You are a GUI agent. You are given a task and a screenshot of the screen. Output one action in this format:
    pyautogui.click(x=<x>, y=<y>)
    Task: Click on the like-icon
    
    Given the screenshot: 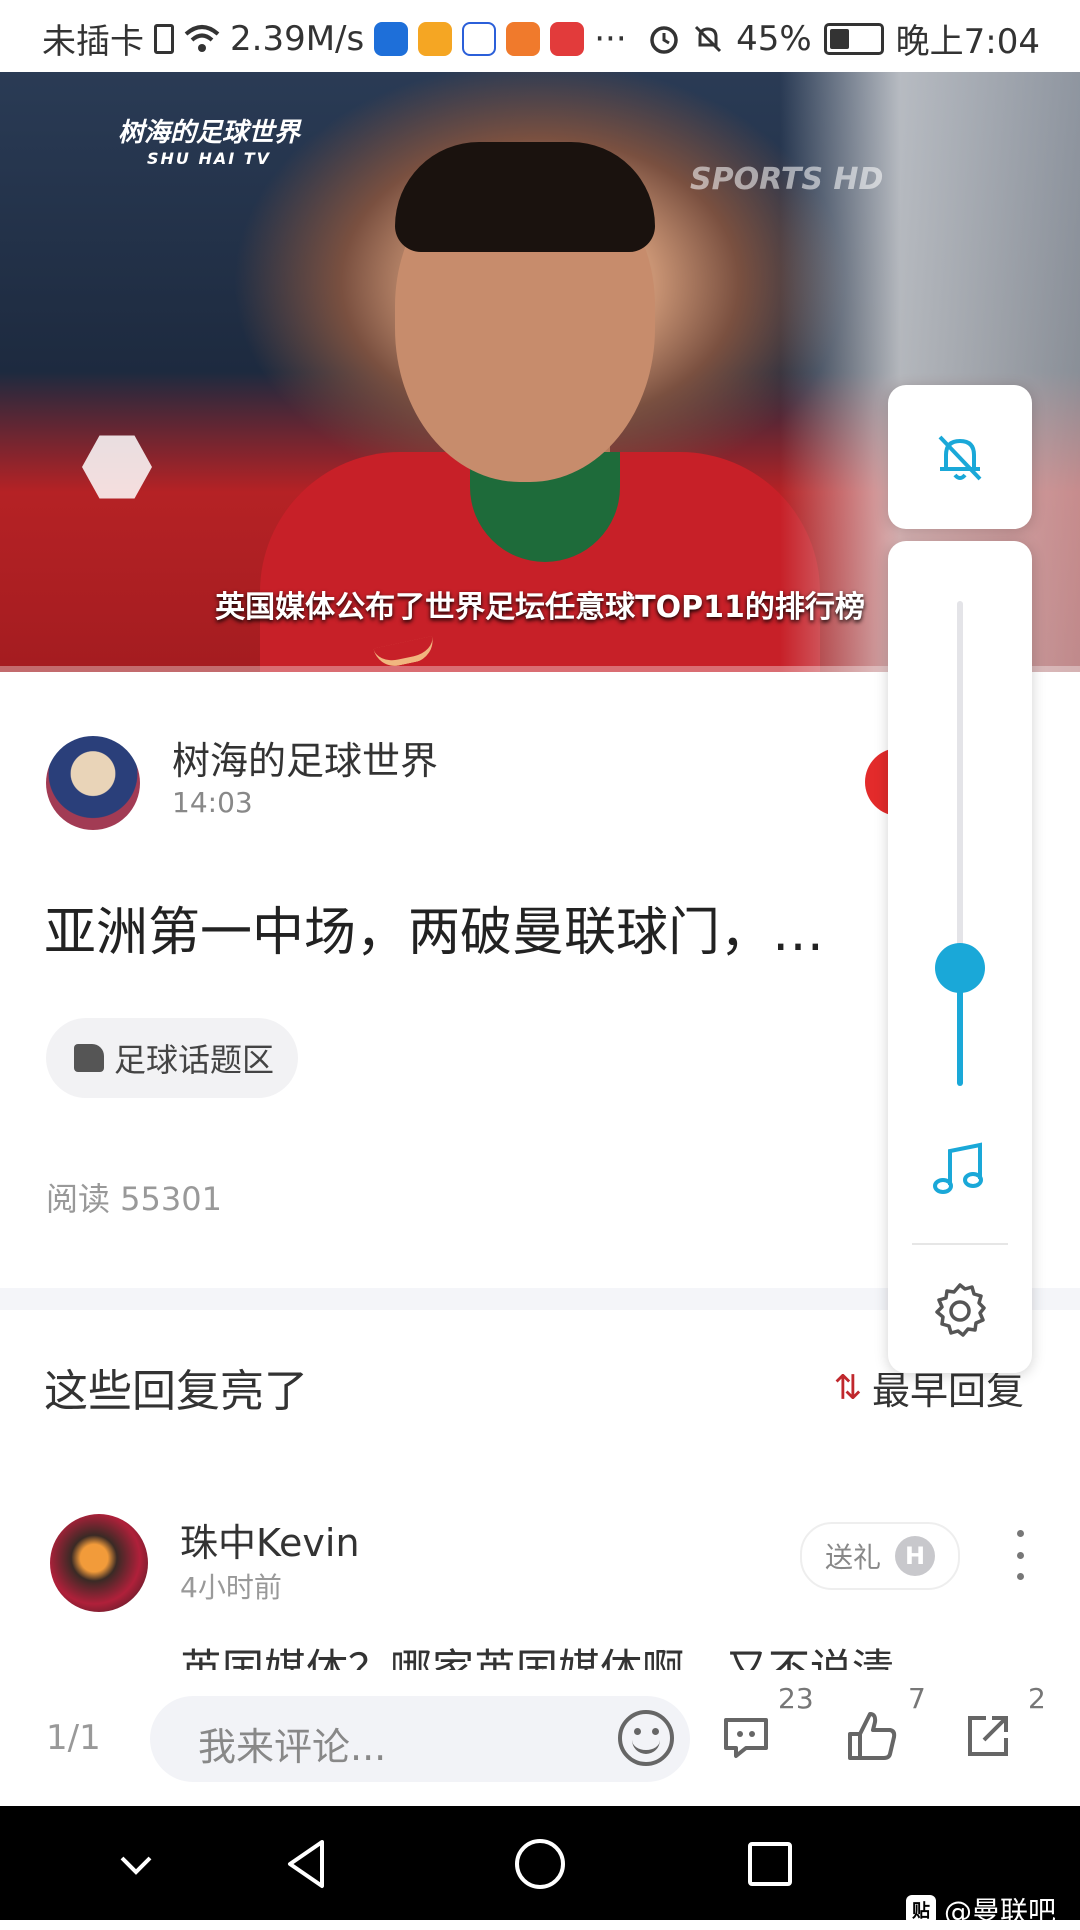 What is the action you would take?
    pyautogui.click(x=872, y=1736)
    